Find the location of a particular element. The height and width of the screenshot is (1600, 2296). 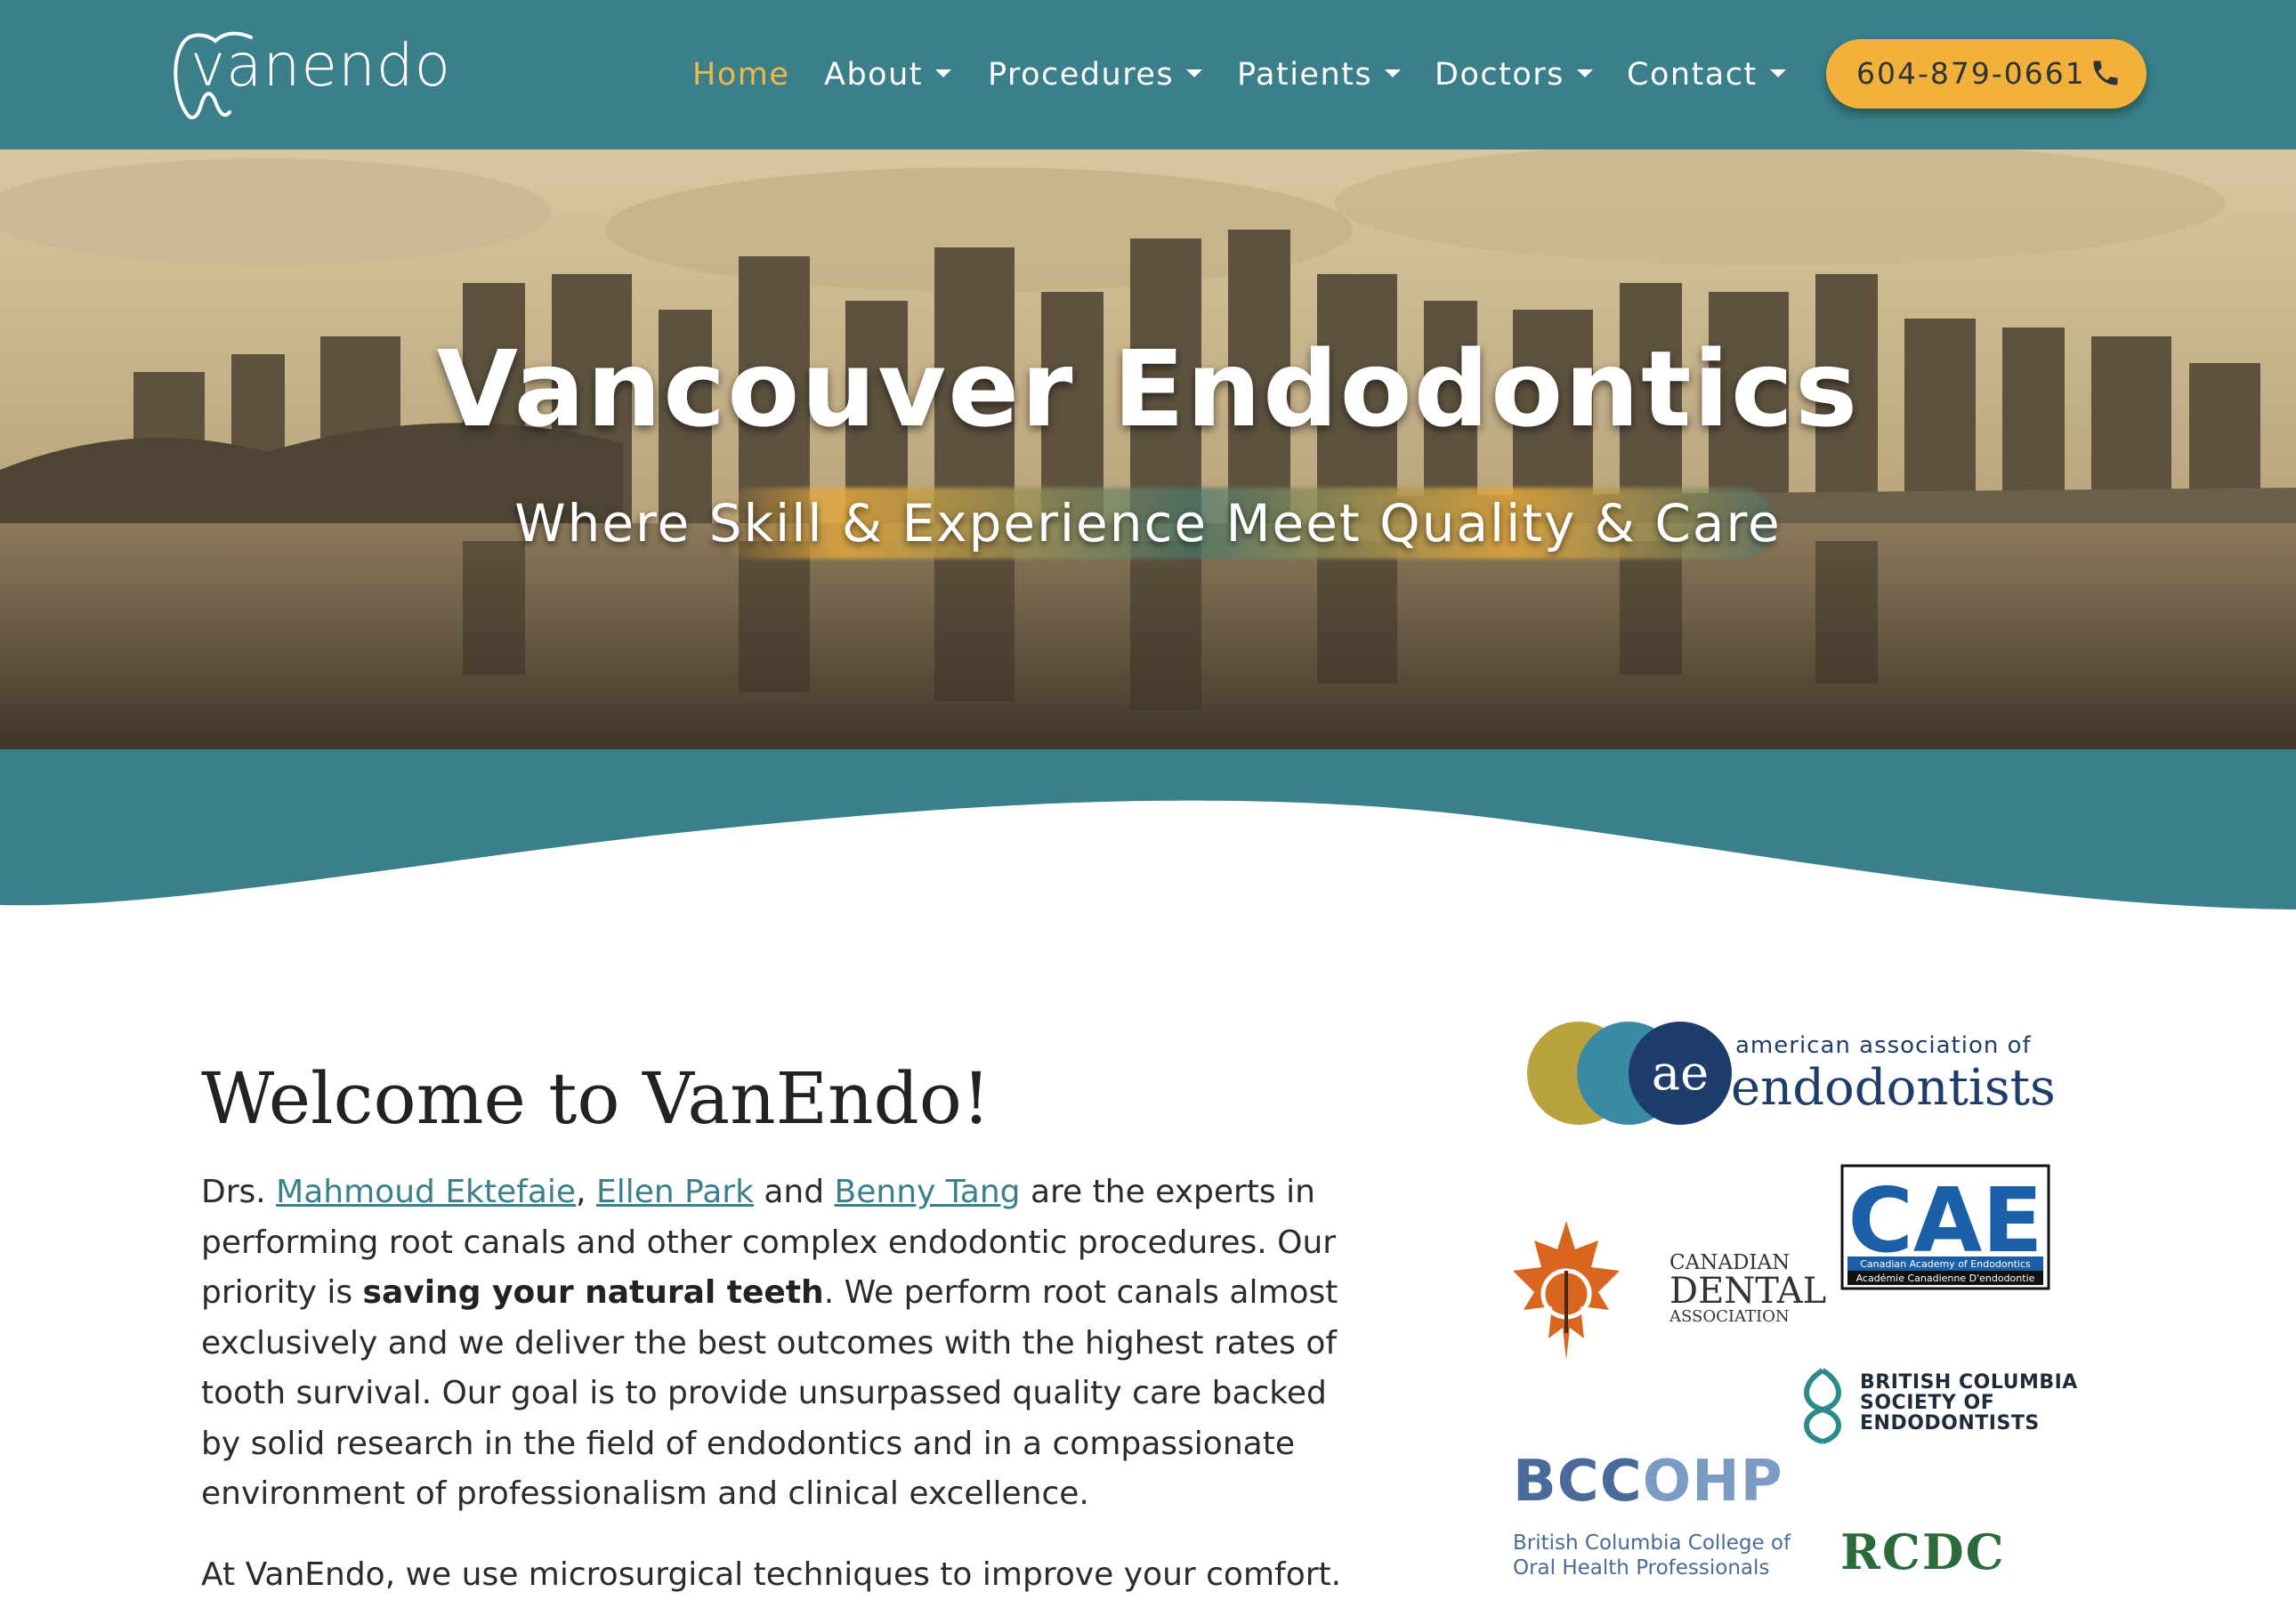

phone-number: 604-879-0661 is located at coordinates (1971, 73).